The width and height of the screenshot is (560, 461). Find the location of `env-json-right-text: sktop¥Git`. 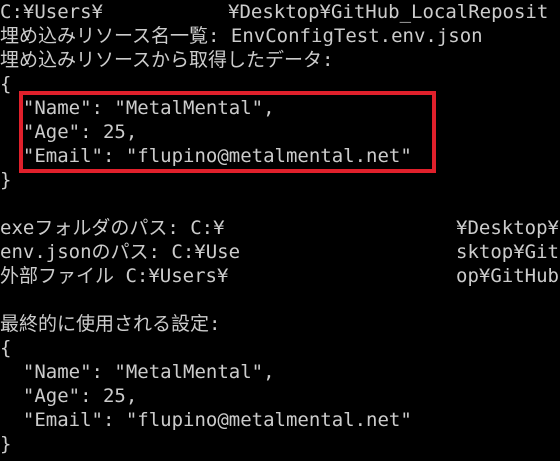

env-json-right-text: sktop¥Git is located at coordinates (507, 252).